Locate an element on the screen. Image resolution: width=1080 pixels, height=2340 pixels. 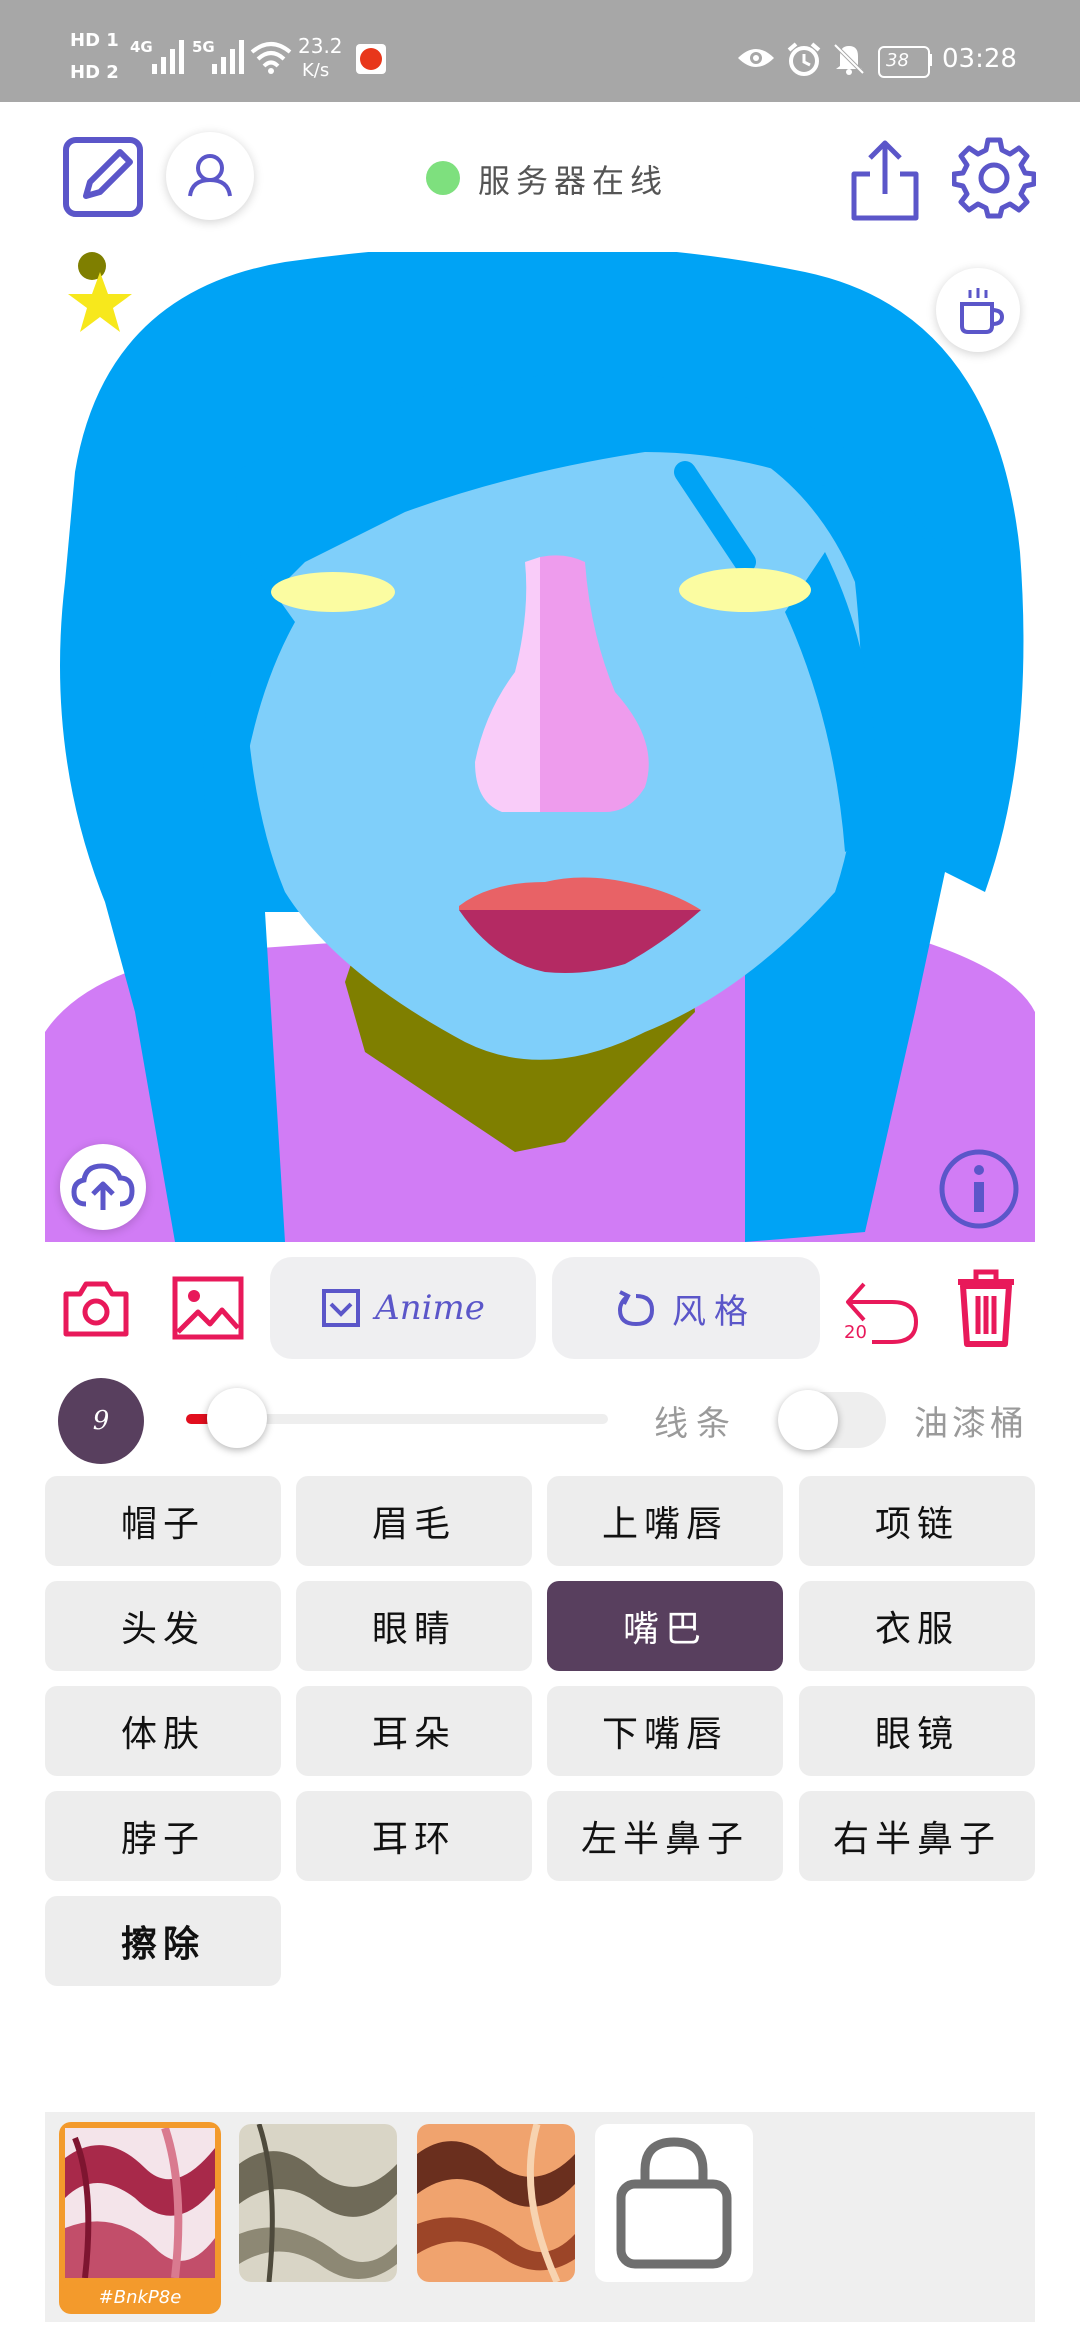
part-label: 帽子 is located at coordinates (162, 1524).